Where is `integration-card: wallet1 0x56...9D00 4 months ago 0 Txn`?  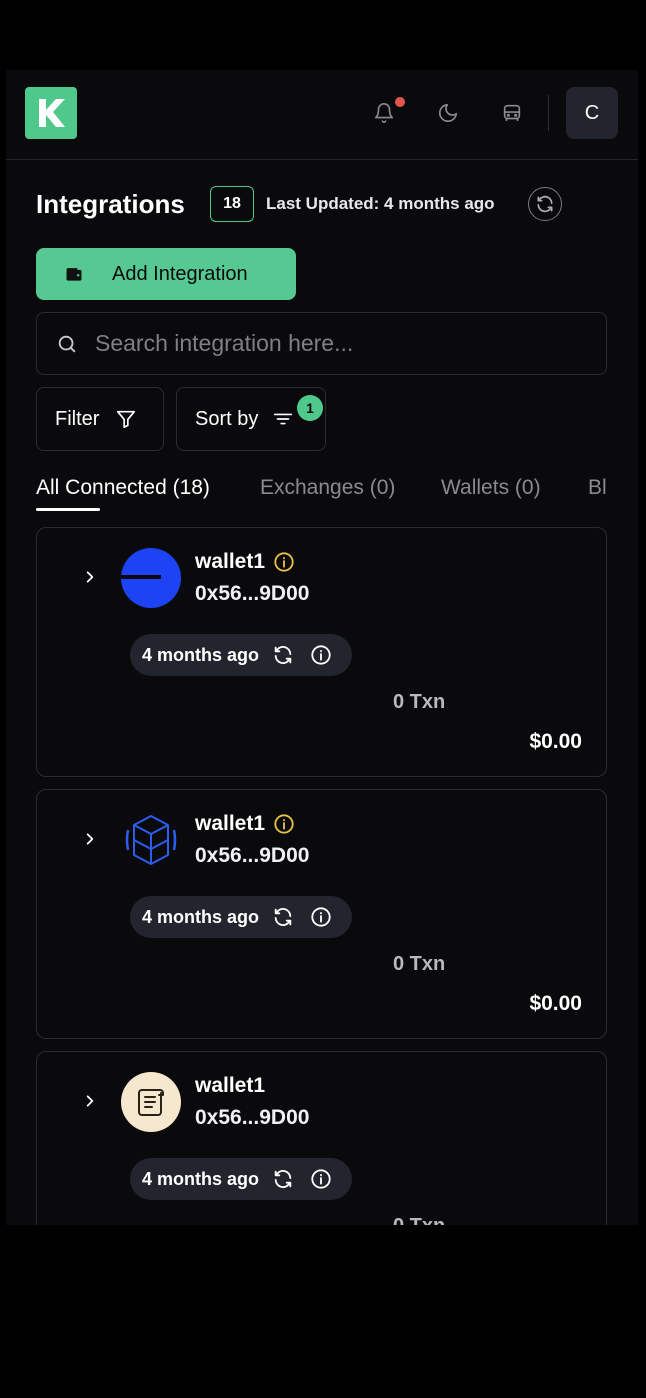 integration-card: wallet1 0x56...9D00 4 months ago 0 Txn is located at coordinates (321, 1138).